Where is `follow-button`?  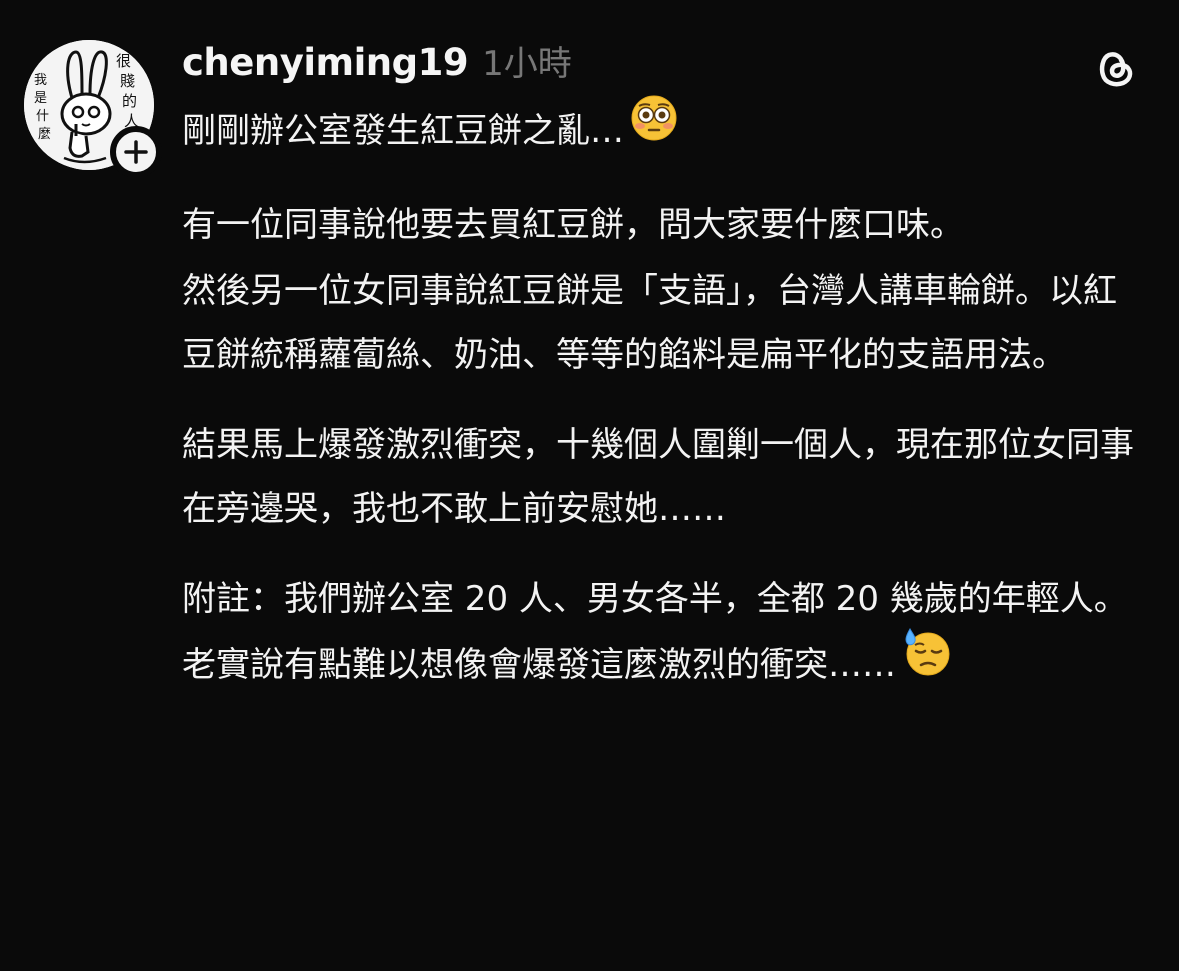
follow-button is located at coordinates (136, 152).